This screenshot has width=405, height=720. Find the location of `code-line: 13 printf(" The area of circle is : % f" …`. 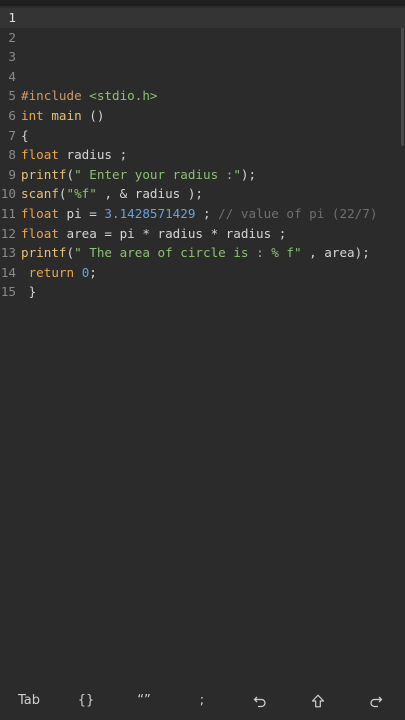

code-line: 13 printf(" The area of circle is : % f" … is located at coordinates (202, 253).